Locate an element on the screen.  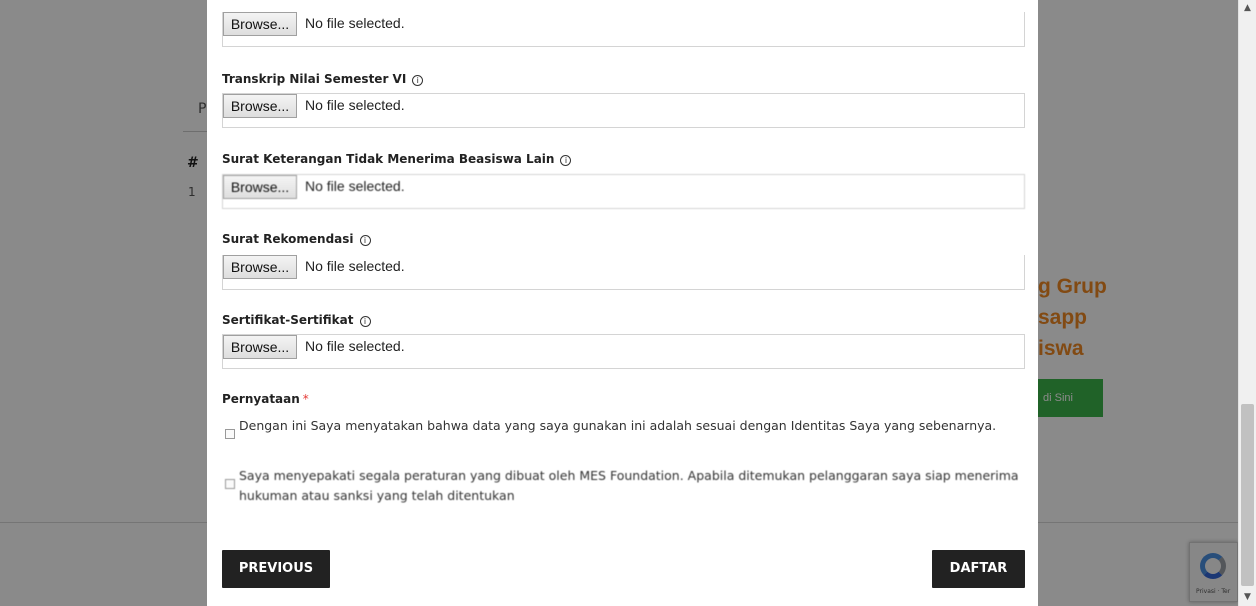
statement-identity-checkbox is located at coordinates (230, 434).